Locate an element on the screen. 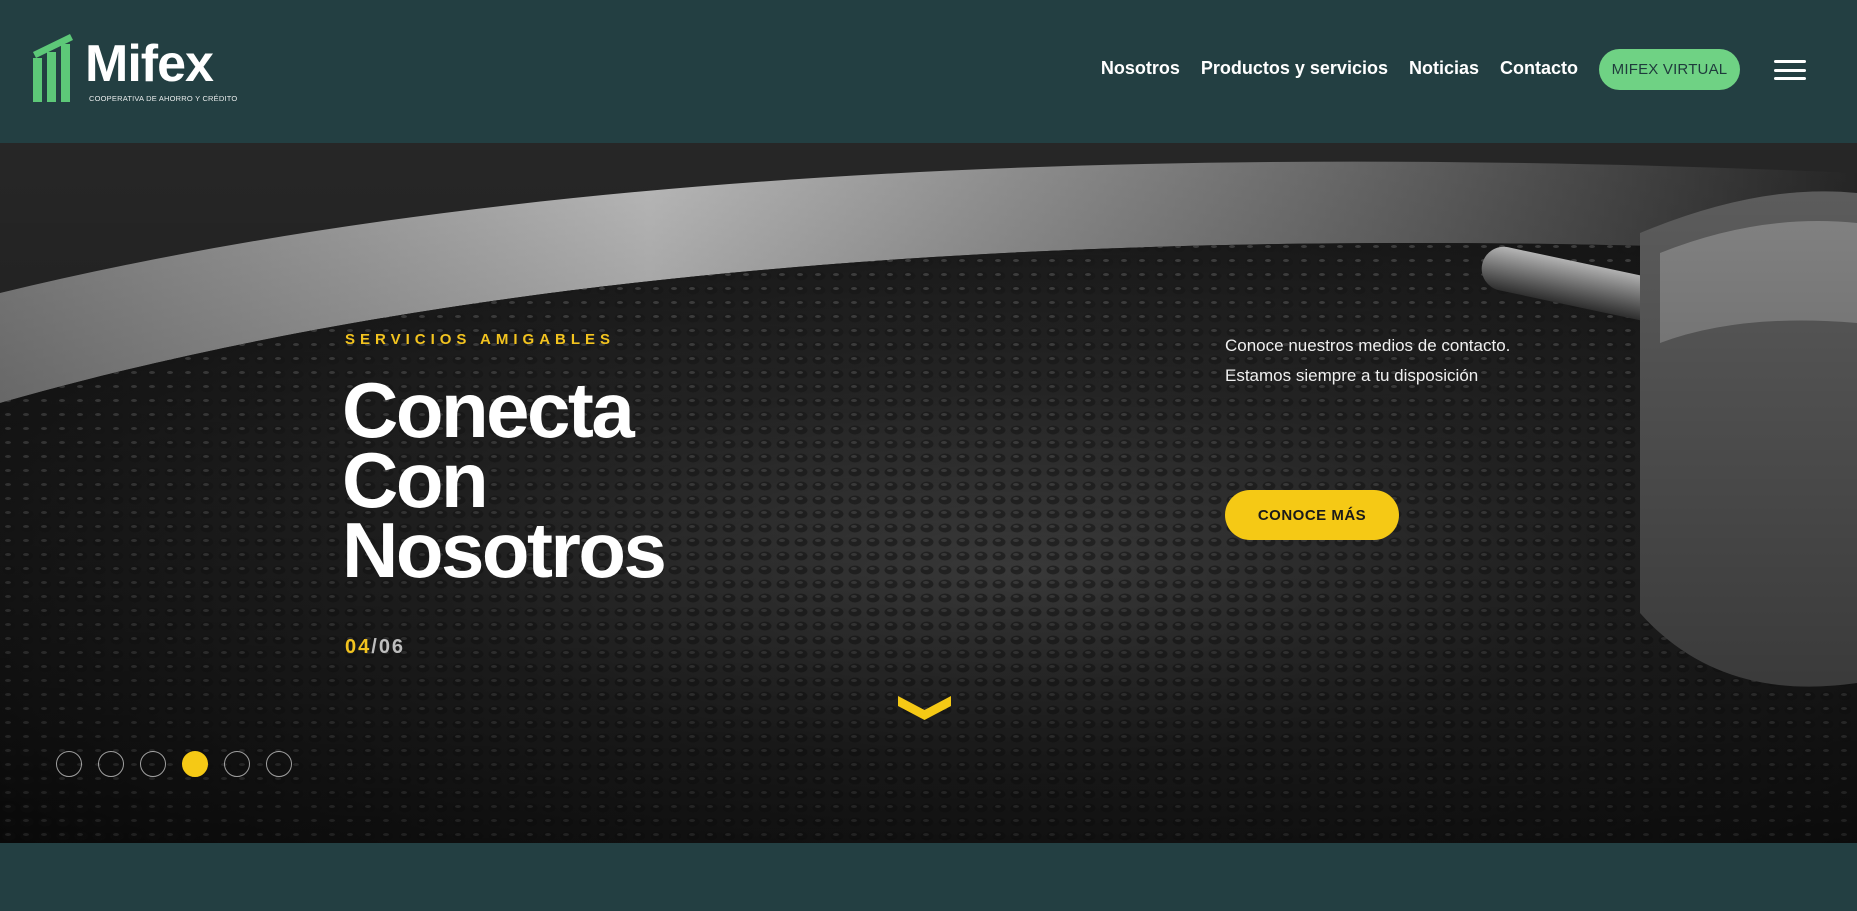  nav-link-noticias: Noticias is located at coordinates (1444, 68).